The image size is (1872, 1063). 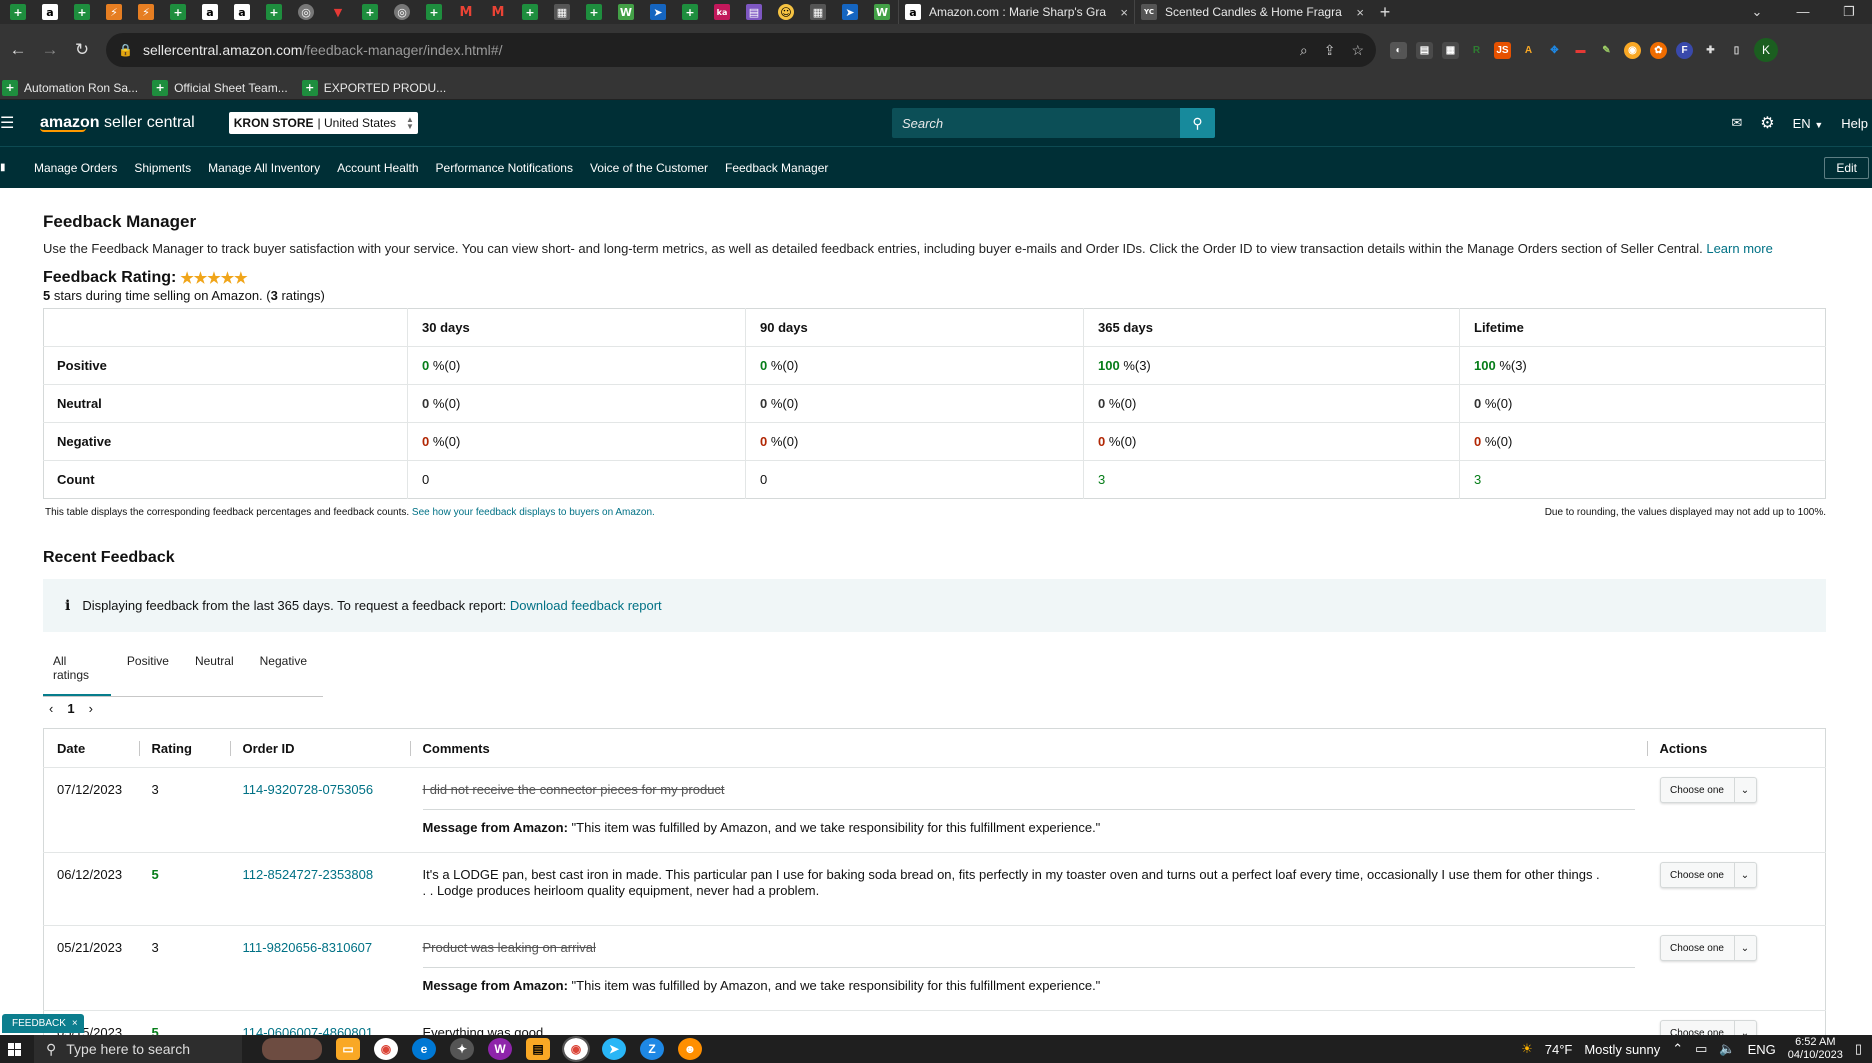 I want to click on edit-nav-button: Edit, so click(x=1846, y=167).